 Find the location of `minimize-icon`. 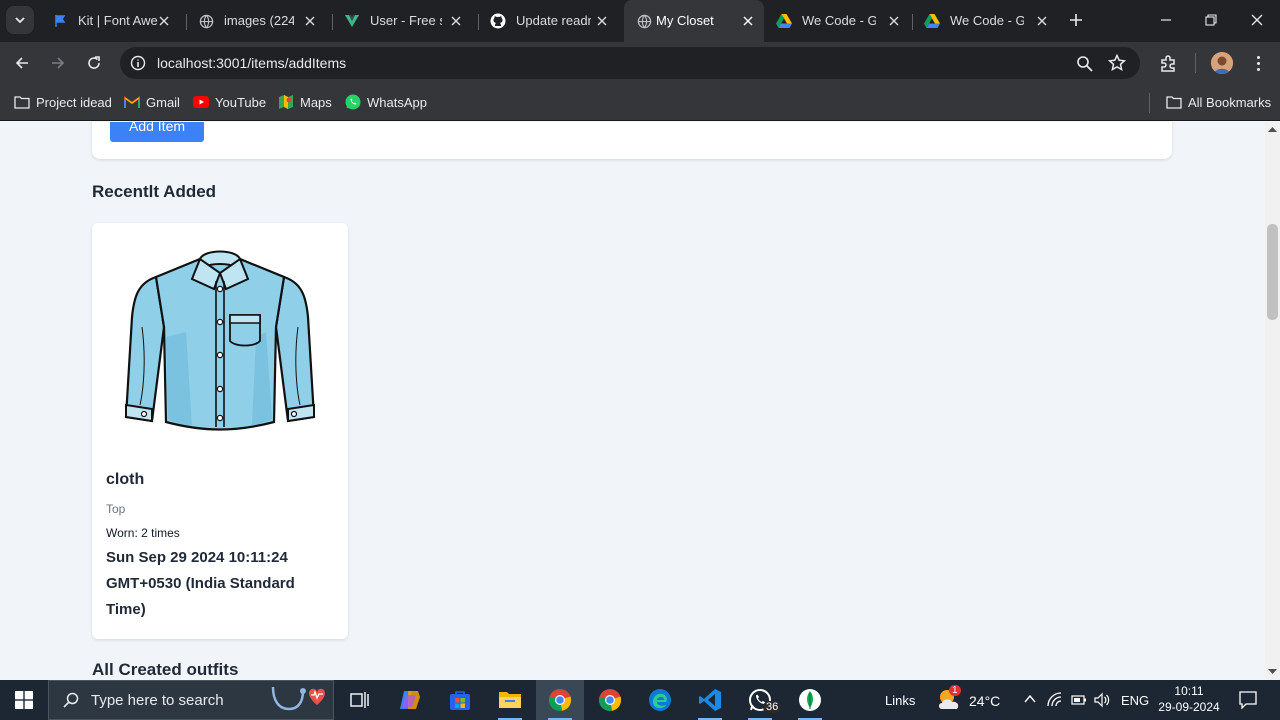

minimize-icon is located at coordinates (1166, 20).